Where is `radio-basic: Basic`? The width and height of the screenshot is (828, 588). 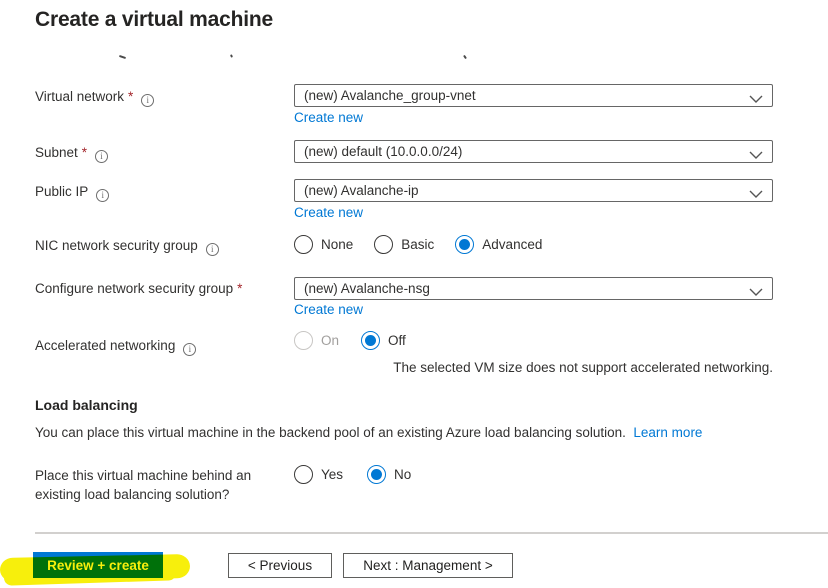
radio-basic: Basic is located at coordinates (404, 244).